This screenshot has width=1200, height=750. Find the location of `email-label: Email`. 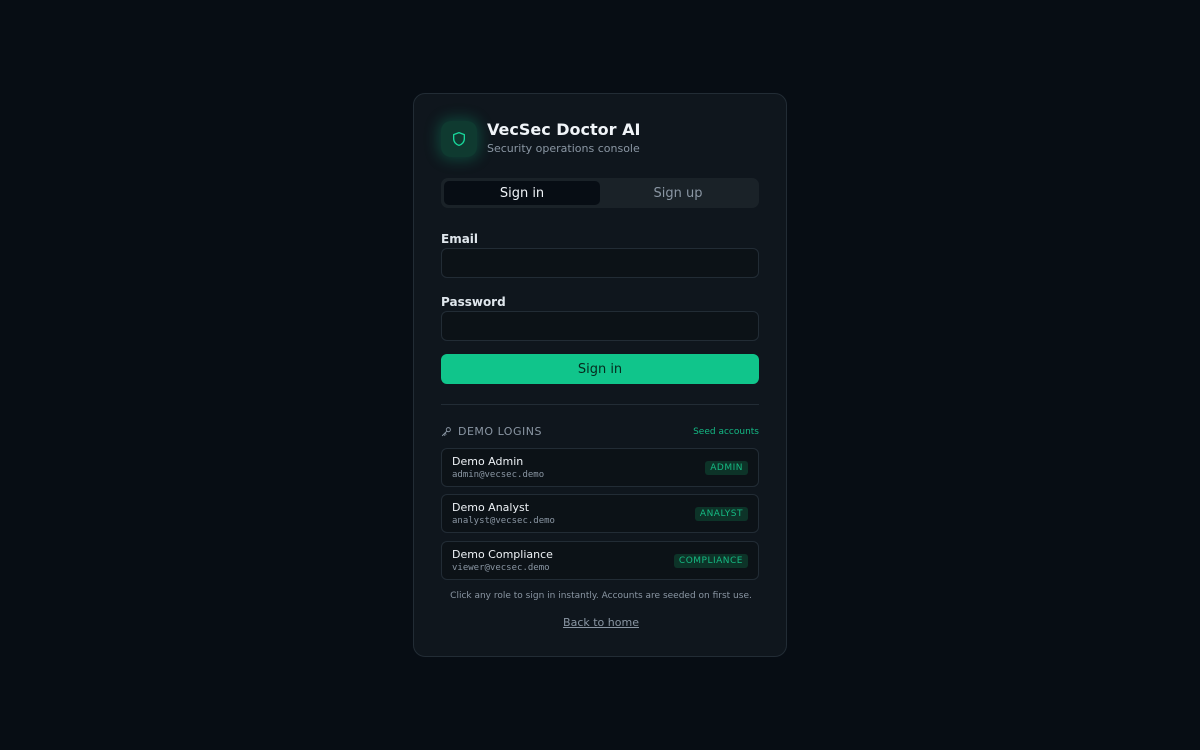

email-label: Email is located at coordinates (460, 239).